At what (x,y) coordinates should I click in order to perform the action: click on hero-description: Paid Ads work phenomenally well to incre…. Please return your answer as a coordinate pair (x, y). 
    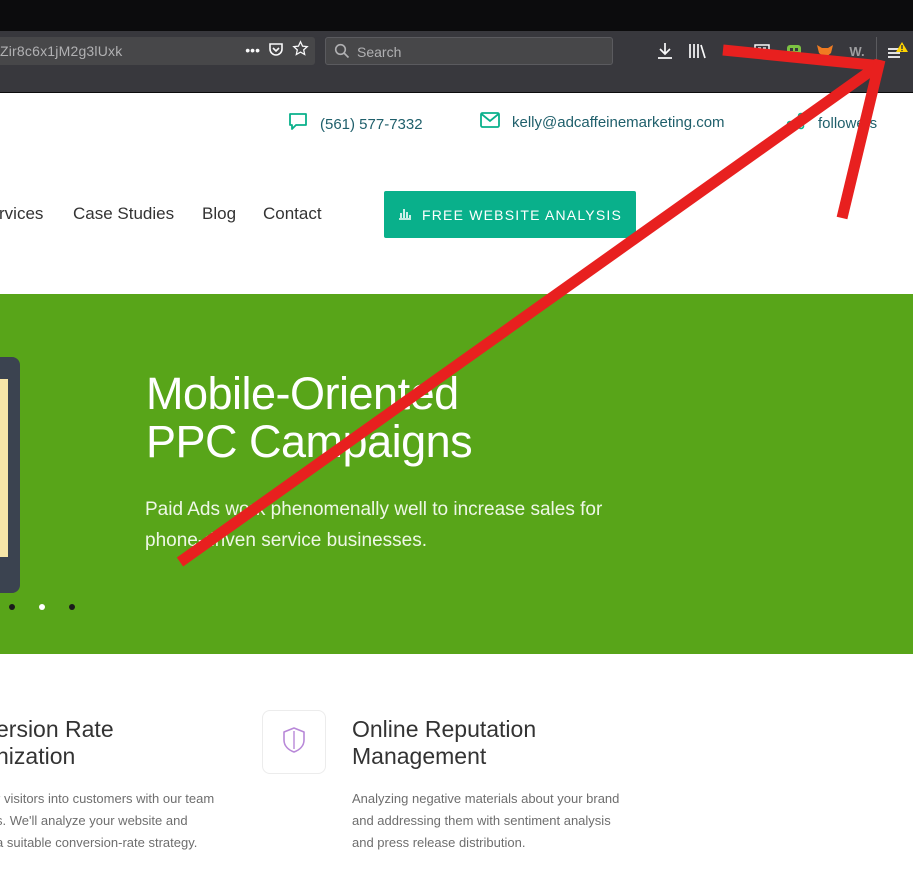
    Looking at the image, I should click on (395, 525).